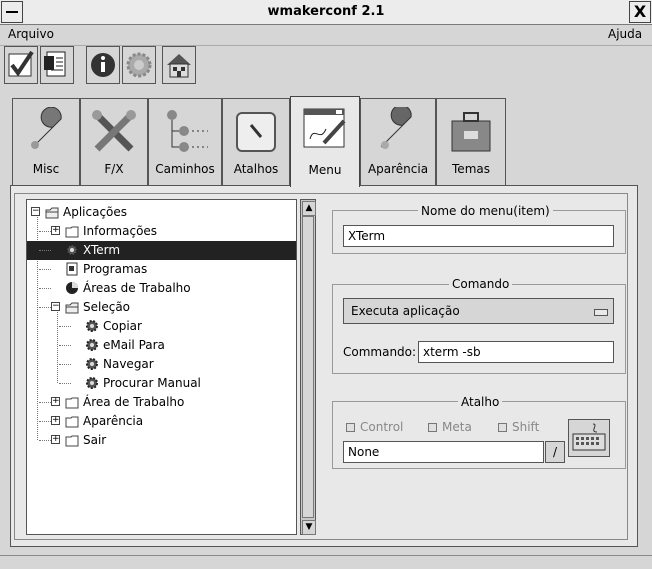 Image resolution: width=652 pixels, height=569 pixels. I want to click on toolbar-home-button, so click(179, 65).